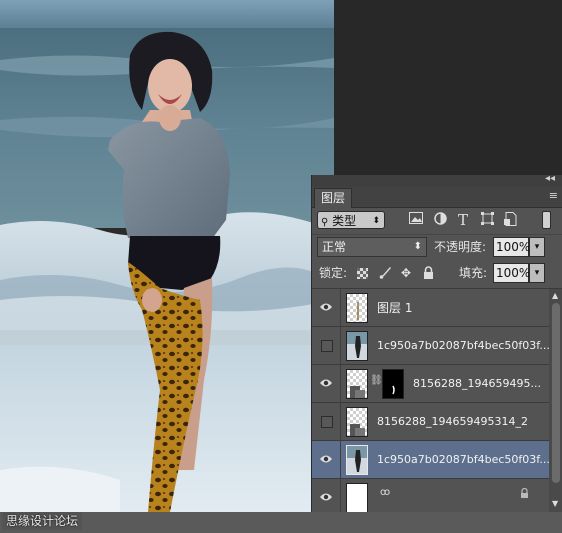  What do you see at coordinates (333, 198) in the screenshot?
I see `tab-layers: 图层` at bounding box center [333, 198].